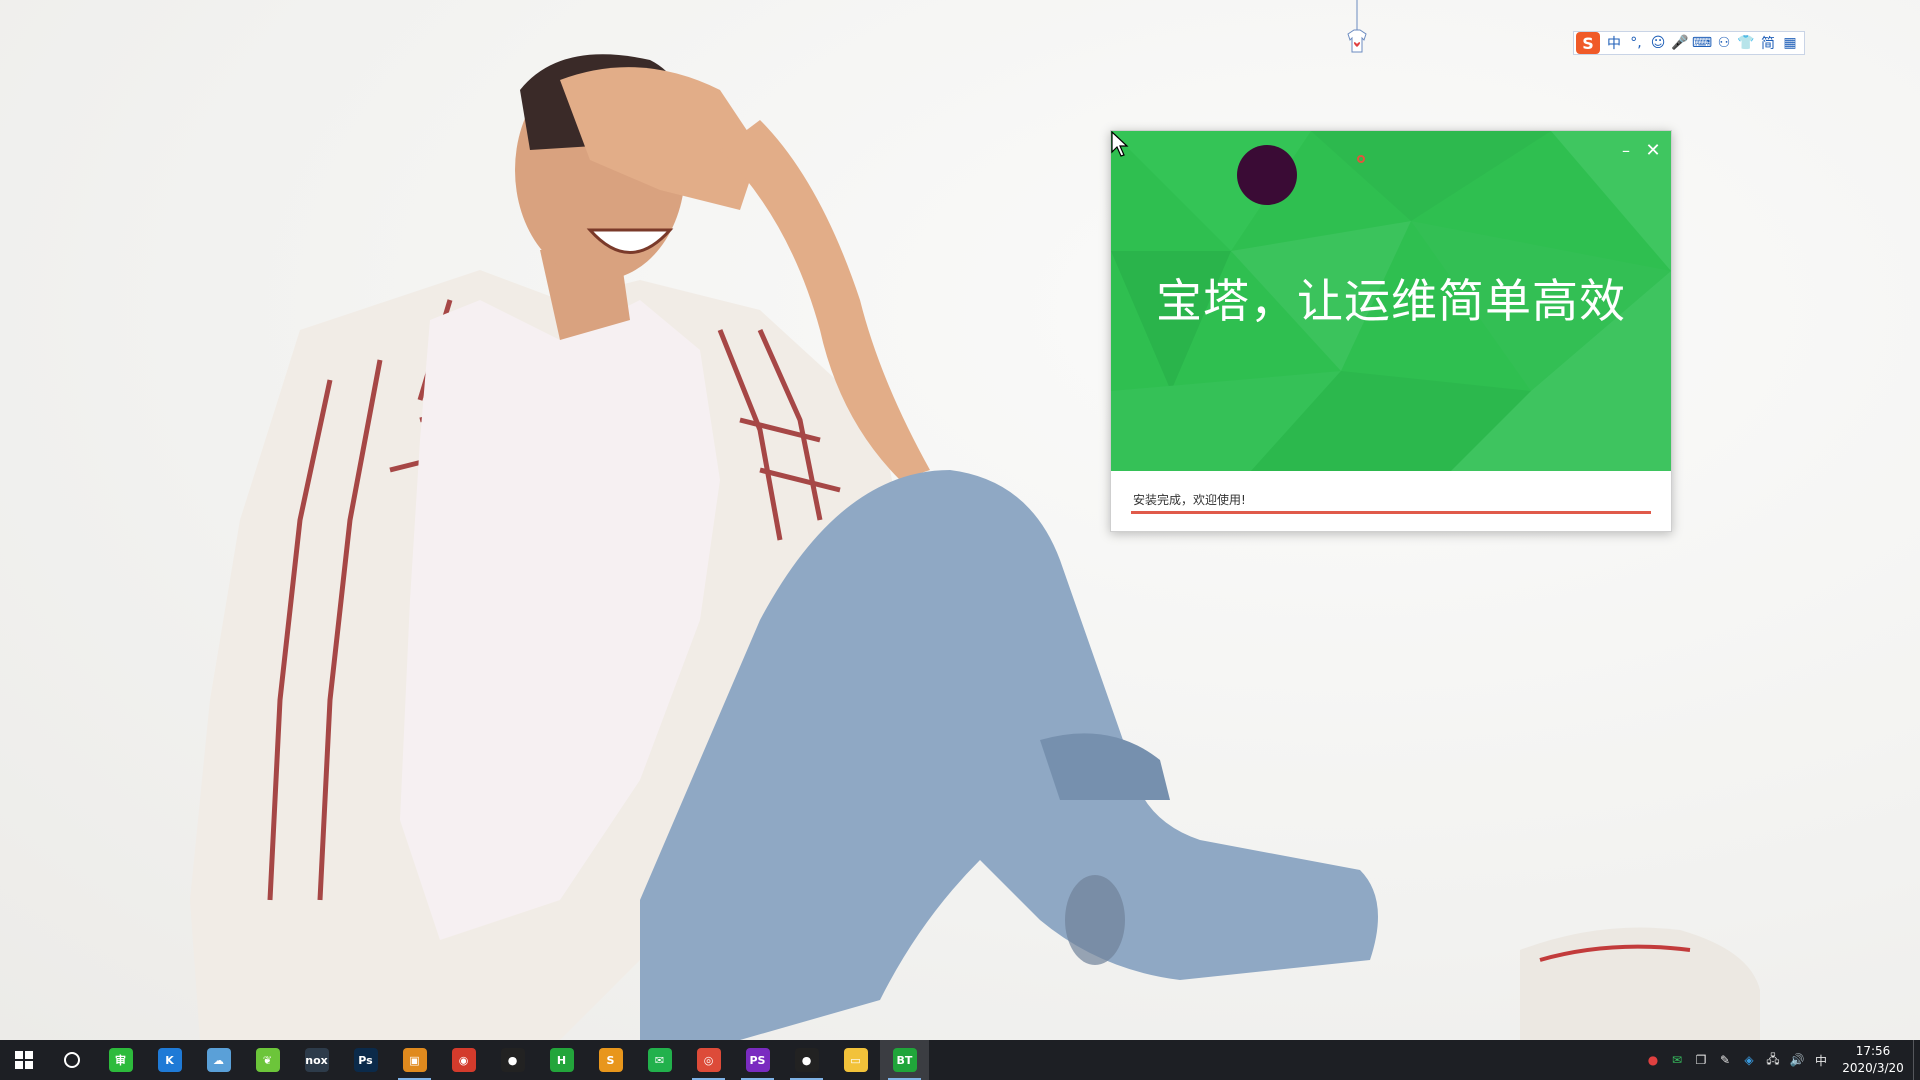 Image resolution: width=1920 pixels, height=1080 pixels. What do you see at coordinates (1790, 43) in the screenshot?
I see `ime-grid-icon: ▦` at bounding box center [1790, 43].